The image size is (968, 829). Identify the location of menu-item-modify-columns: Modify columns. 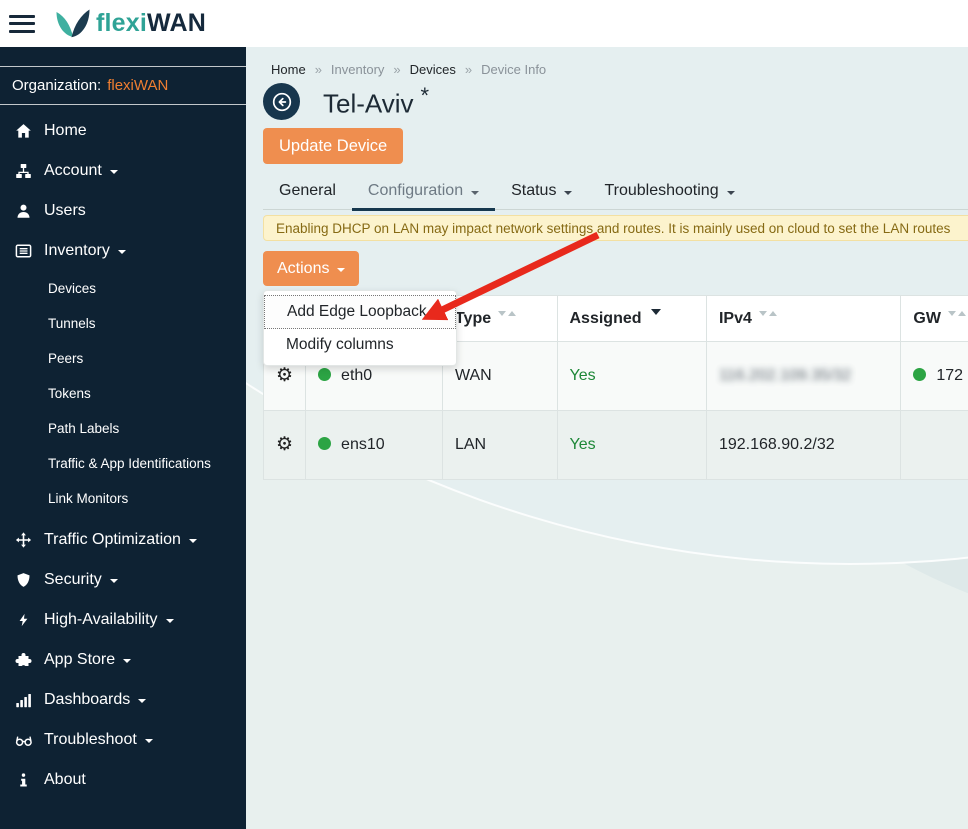
(360, 345).